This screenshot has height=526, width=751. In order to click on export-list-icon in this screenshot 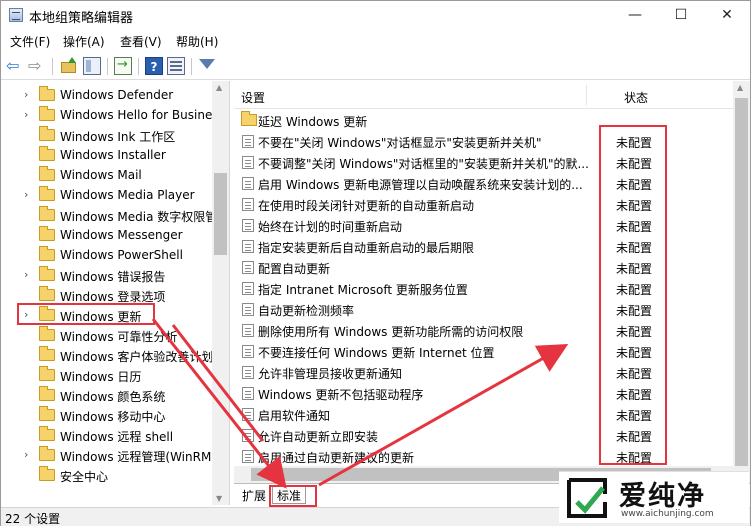, I will do `click(123, 66)`.